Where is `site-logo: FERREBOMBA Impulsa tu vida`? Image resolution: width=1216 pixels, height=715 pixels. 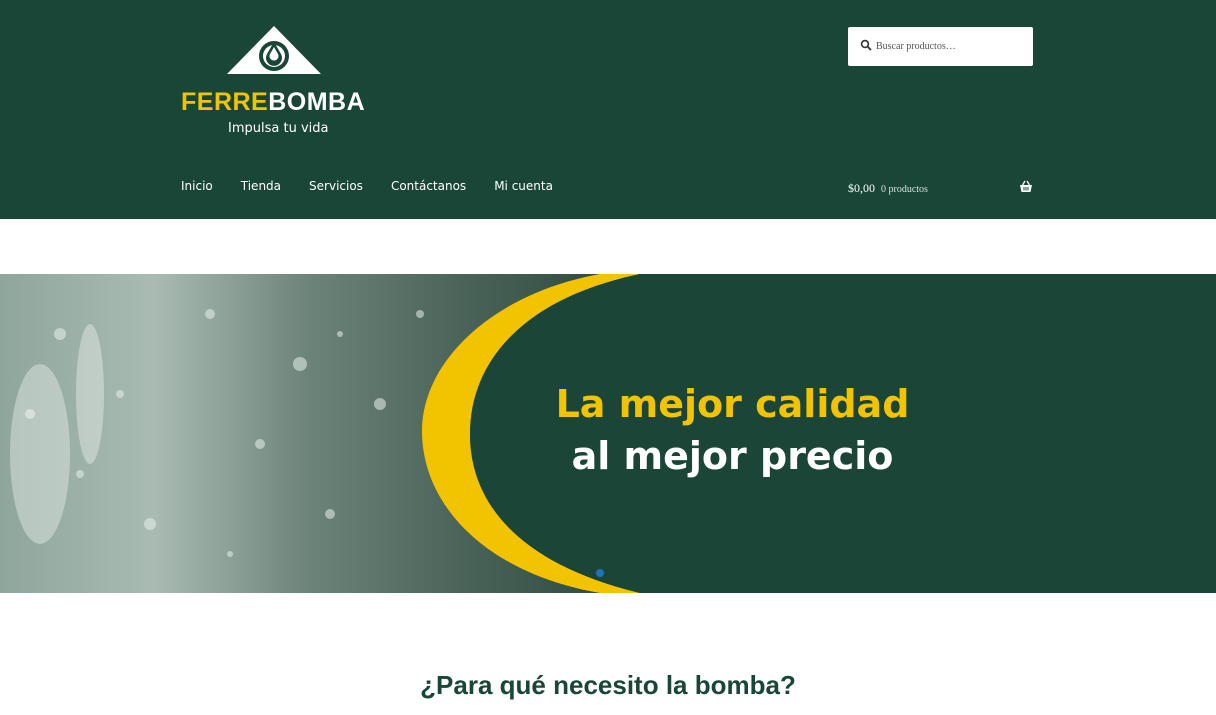 site-logo: FERREBOMBA Impulsa tu vida is located at coordinates (276, 82).